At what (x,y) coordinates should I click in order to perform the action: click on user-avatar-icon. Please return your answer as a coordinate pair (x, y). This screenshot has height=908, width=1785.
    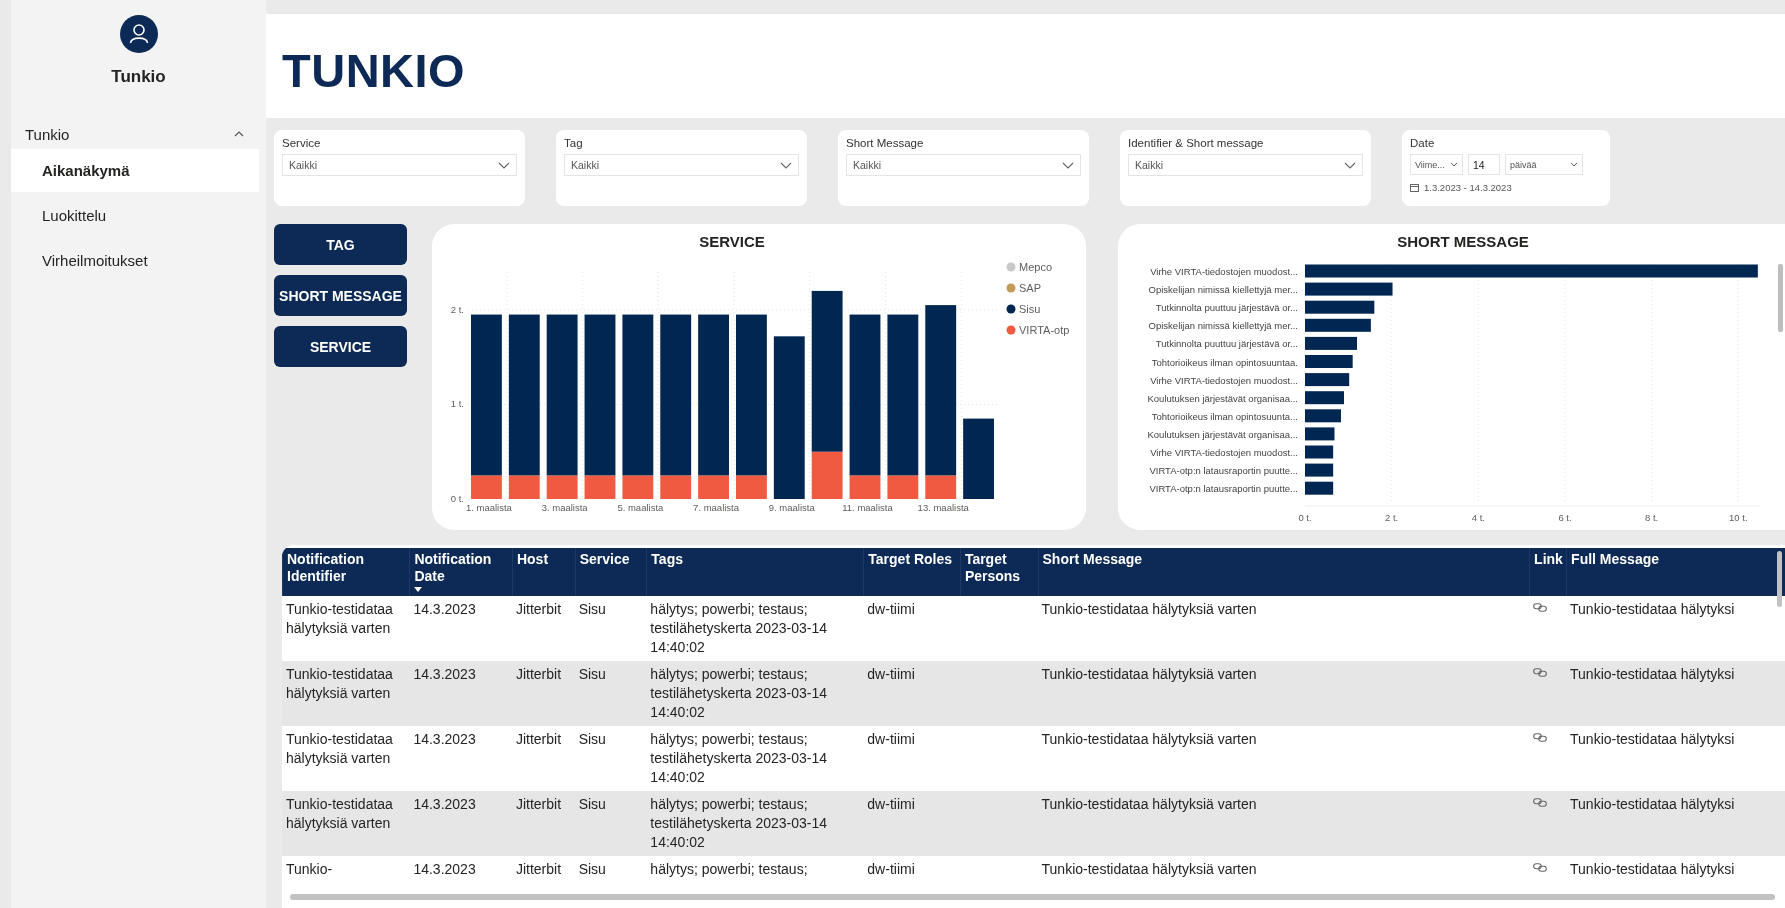
    Looking at the image, I should click on (138, 34).